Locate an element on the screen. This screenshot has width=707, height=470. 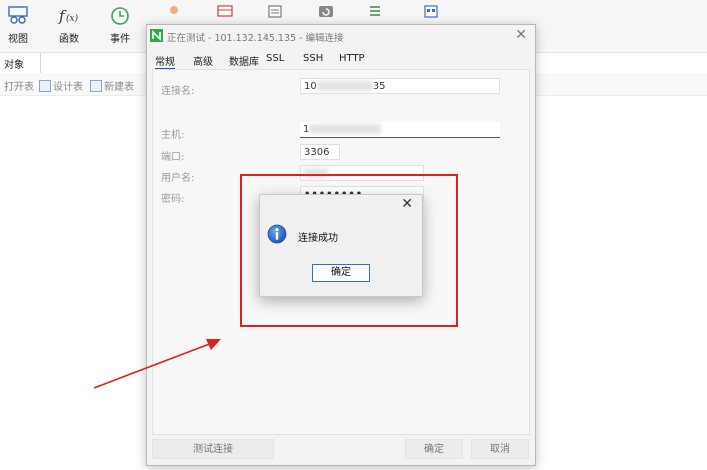
view-label: 视图 is located at coordinates (18, 39).